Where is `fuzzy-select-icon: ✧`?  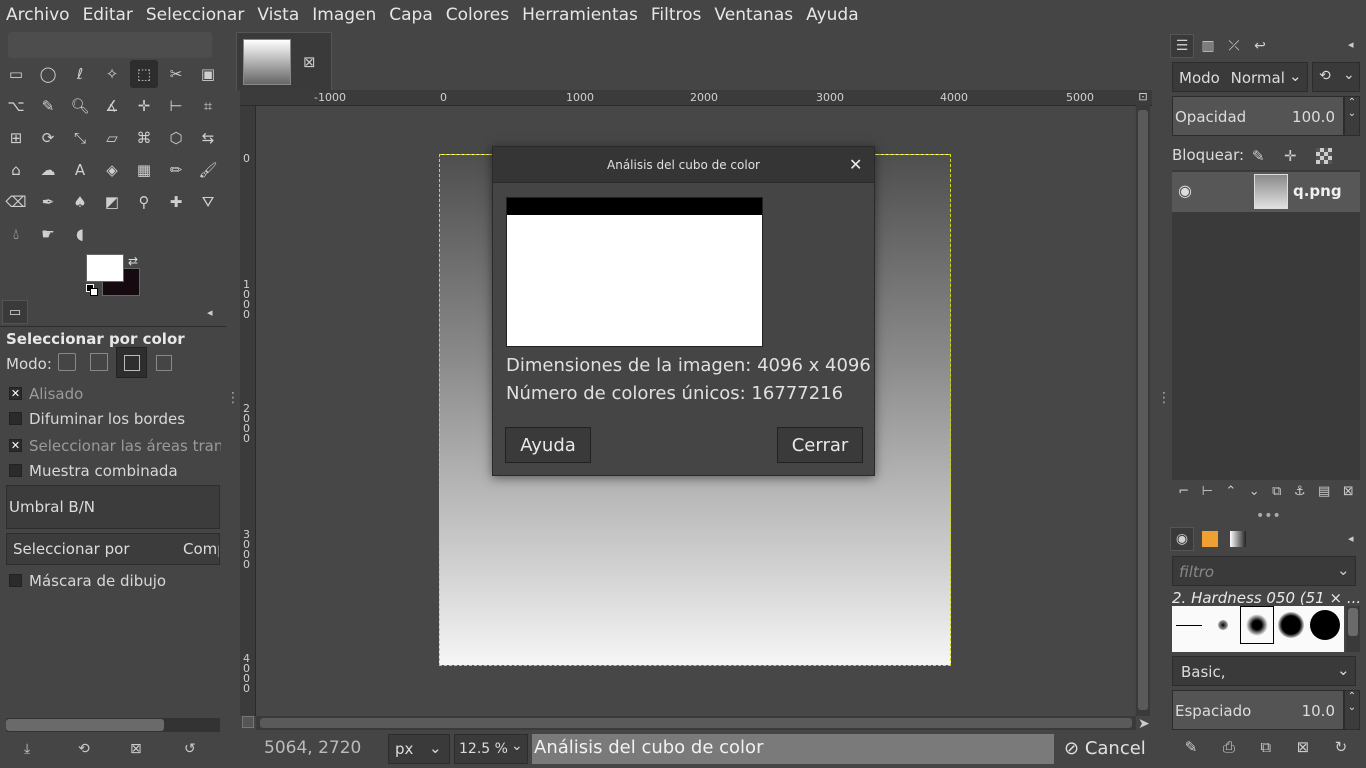 fuzzy-select-icon: ✧ is located at coordinates (112, 74).